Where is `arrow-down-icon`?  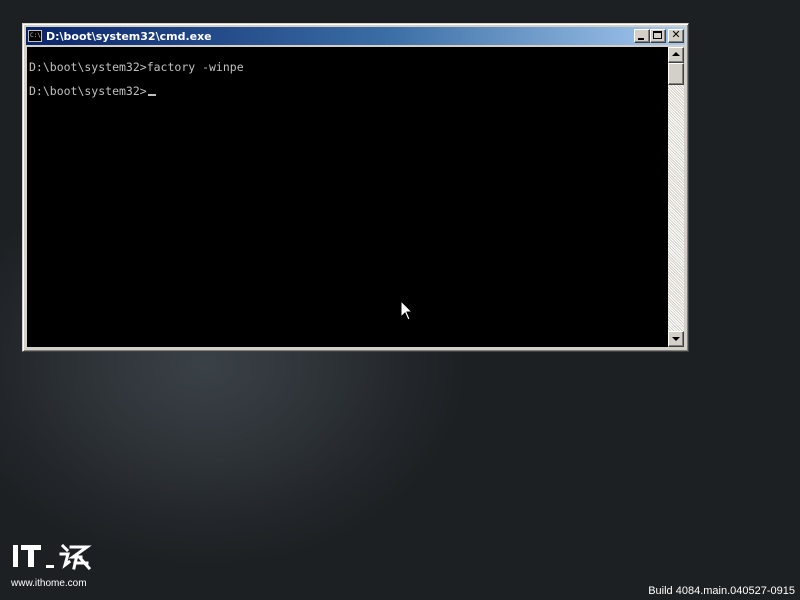 arrow-down-icon is located at coordinates (676, 339).